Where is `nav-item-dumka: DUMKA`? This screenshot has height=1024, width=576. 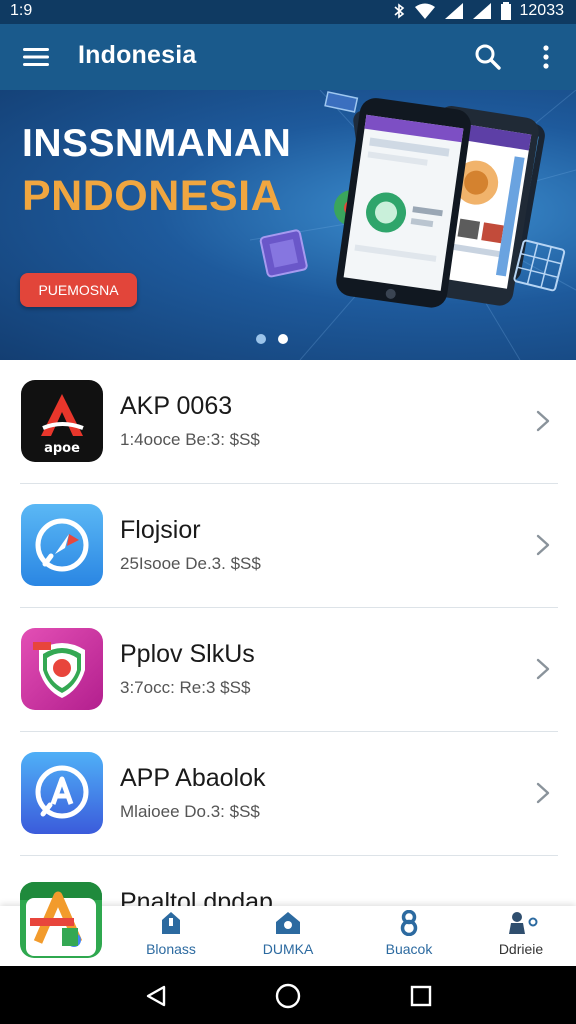
nav-item-dumka: DUMKA is located at coordinates (288, 937).